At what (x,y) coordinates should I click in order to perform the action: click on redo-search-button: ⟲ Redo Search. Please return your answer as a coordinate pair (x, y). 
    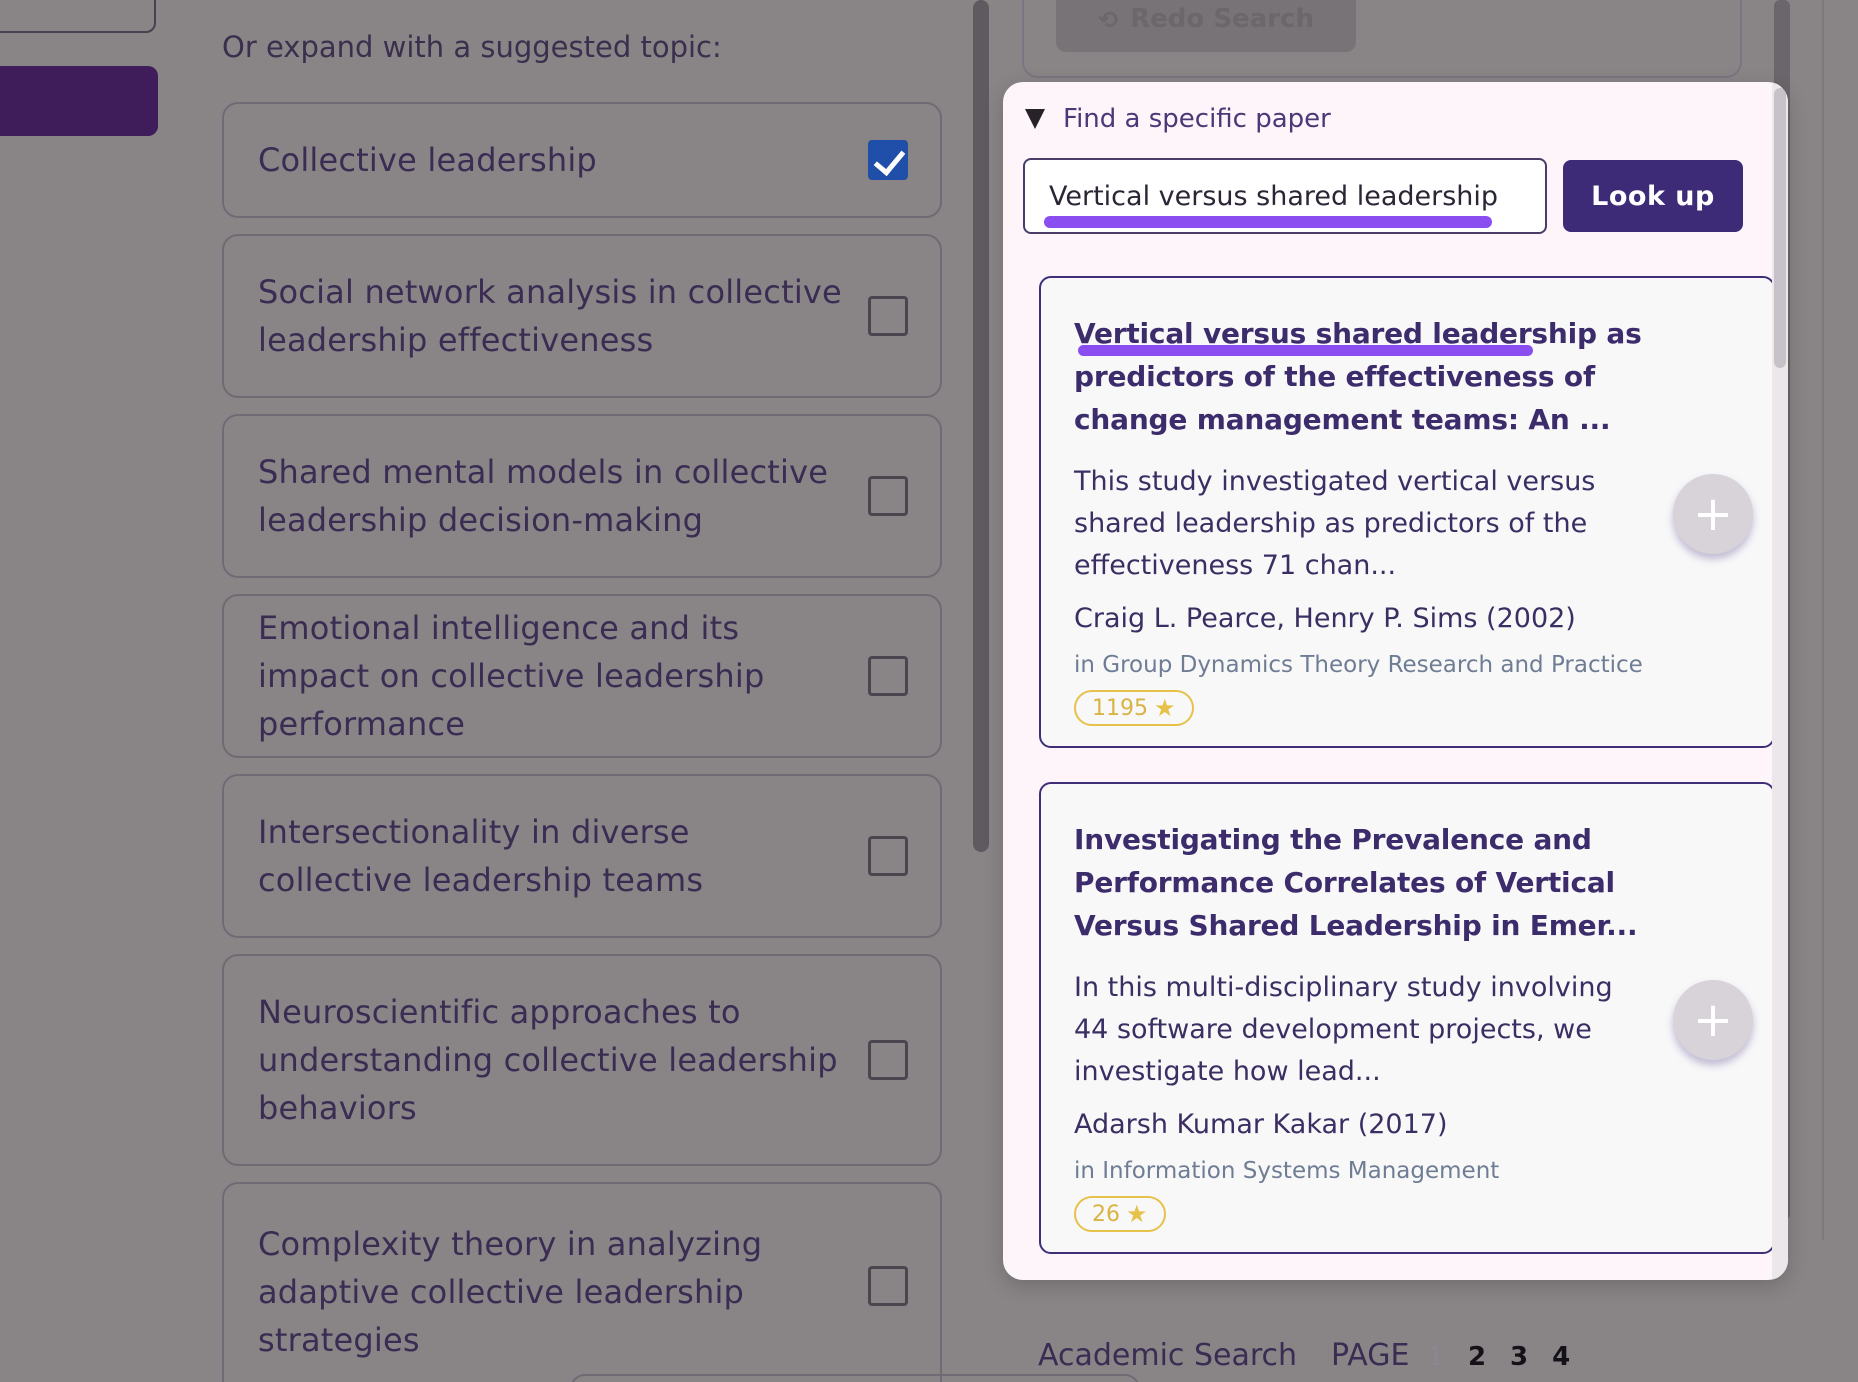
    Looking at the image, I should click on (1206, 26).